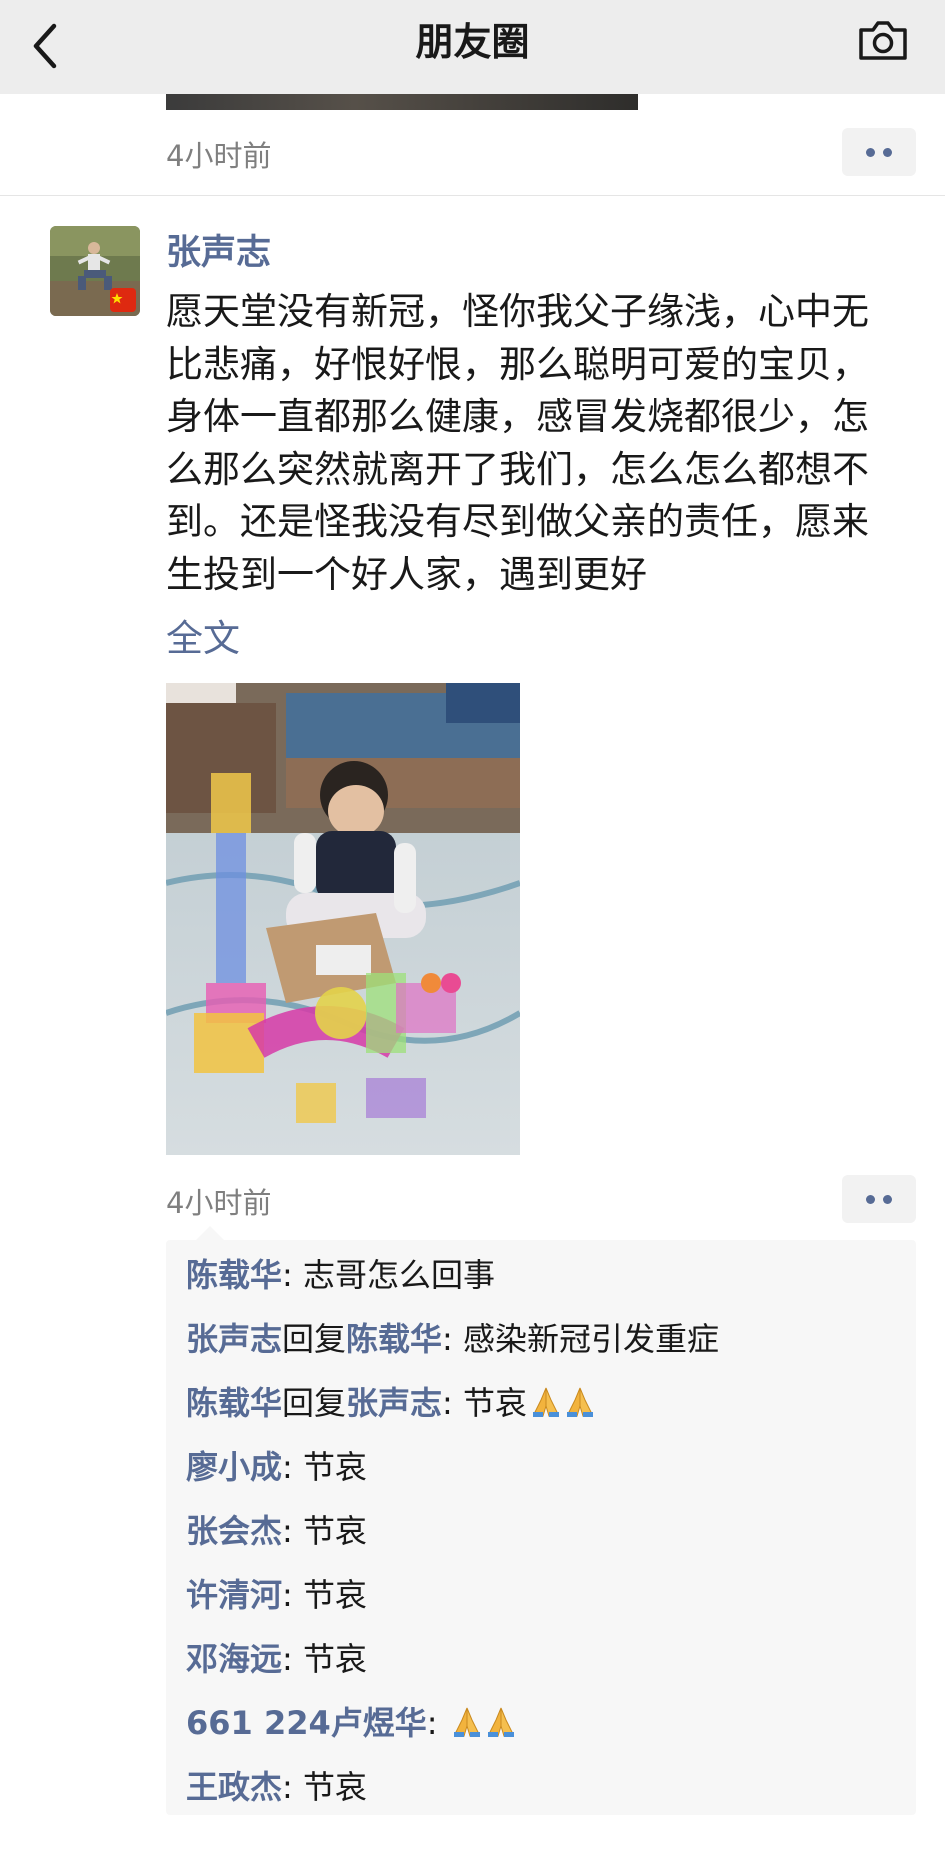 This screenshot has width=945, height=1853. I want to click on post-divider, so click(472, 195).